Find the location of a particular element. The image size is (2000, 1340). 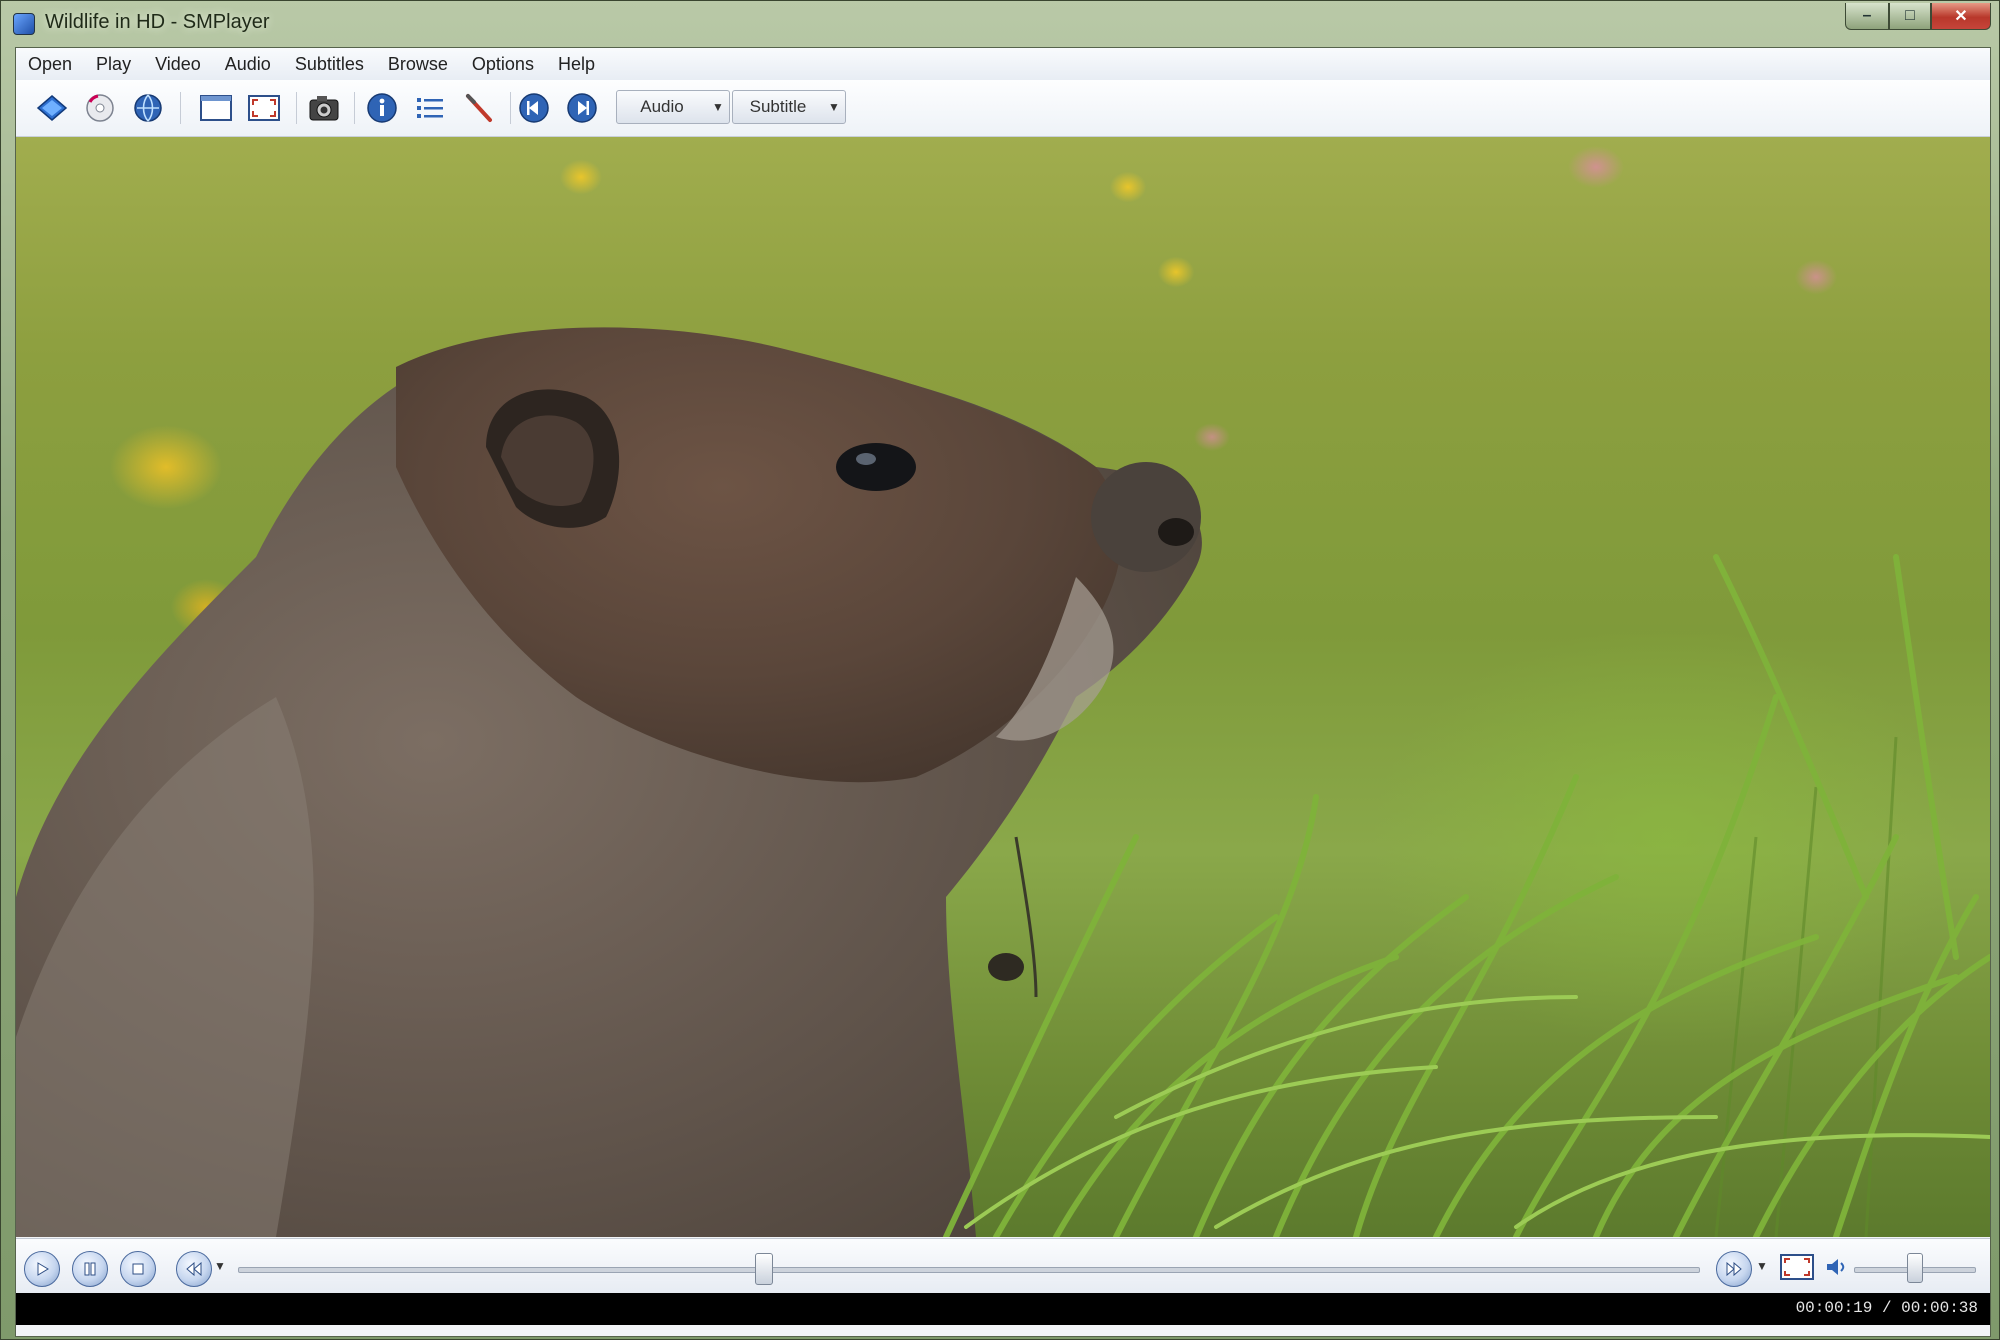

forward-icon is located at coordinates (1734, 1269).